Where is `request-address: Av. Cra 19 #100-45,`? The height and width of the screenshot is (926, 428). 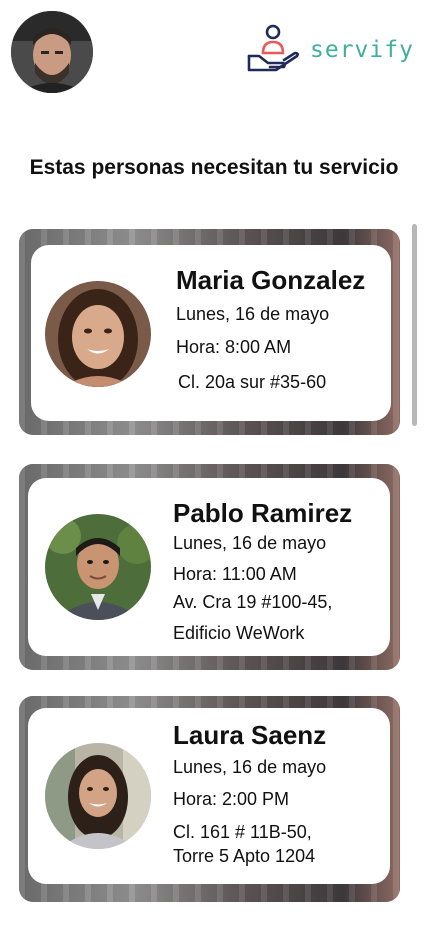 request-address: Av. Cra 19 #100-45, is located at coordinates (253, 602).